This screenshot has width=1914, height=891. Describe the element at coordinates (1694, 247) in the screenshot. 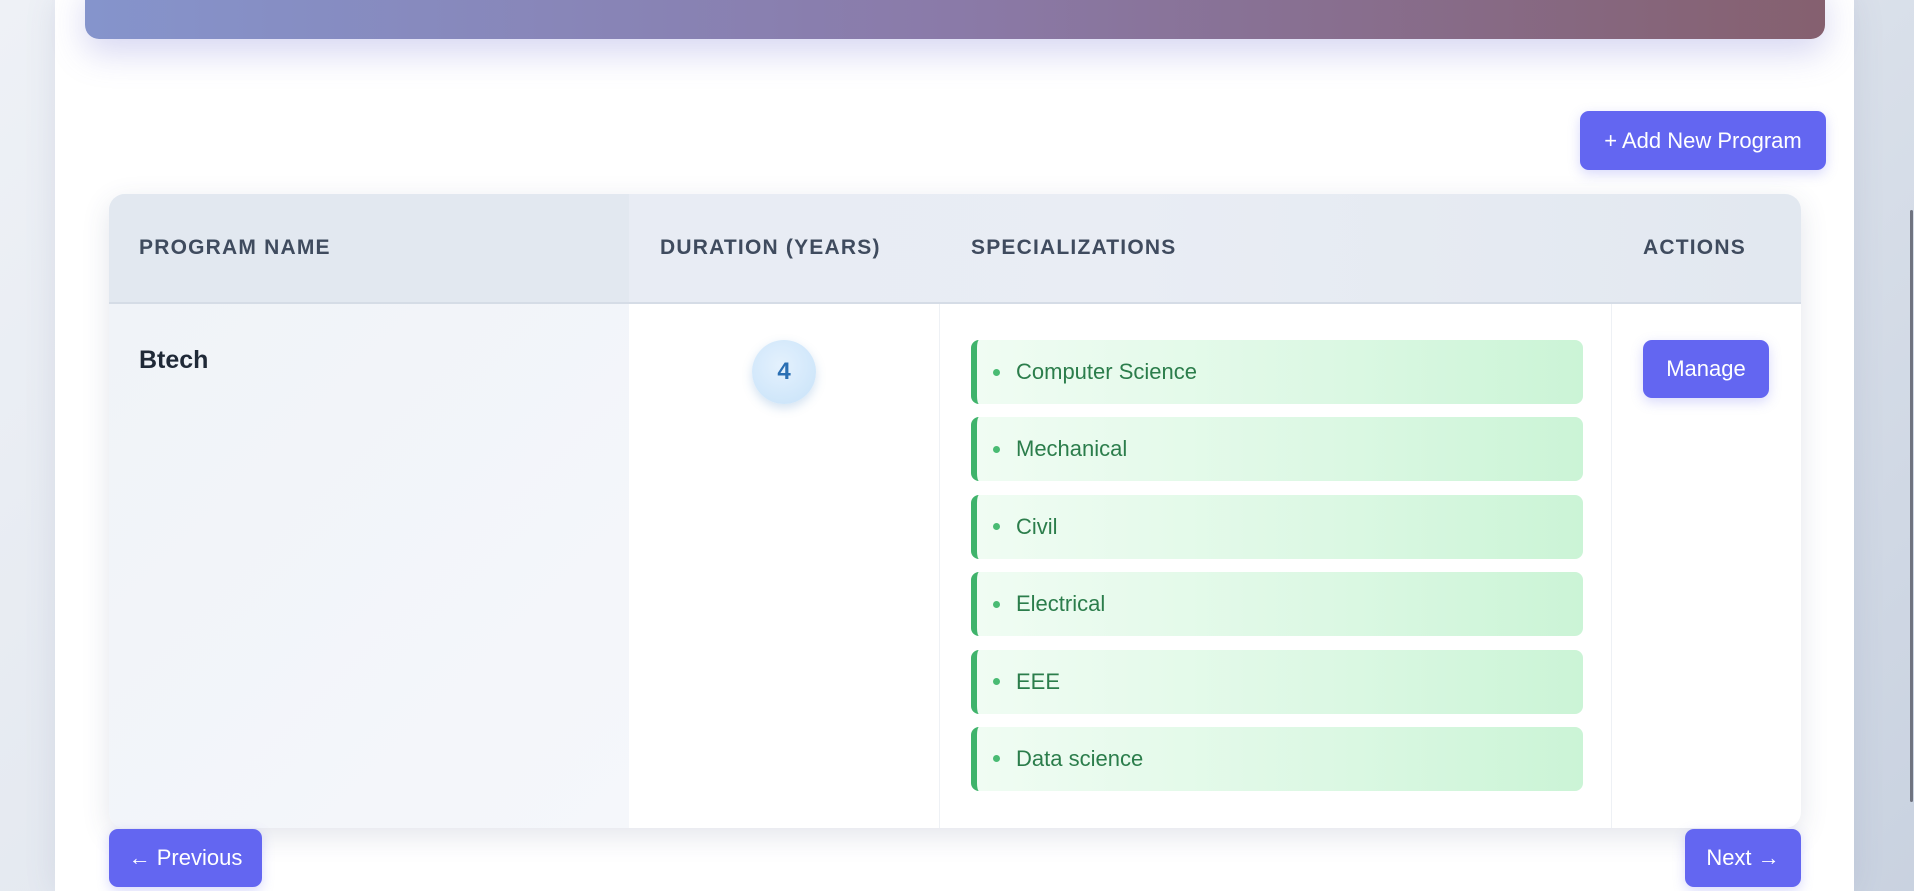

I see `header-actions: ACTIONS` at that location.